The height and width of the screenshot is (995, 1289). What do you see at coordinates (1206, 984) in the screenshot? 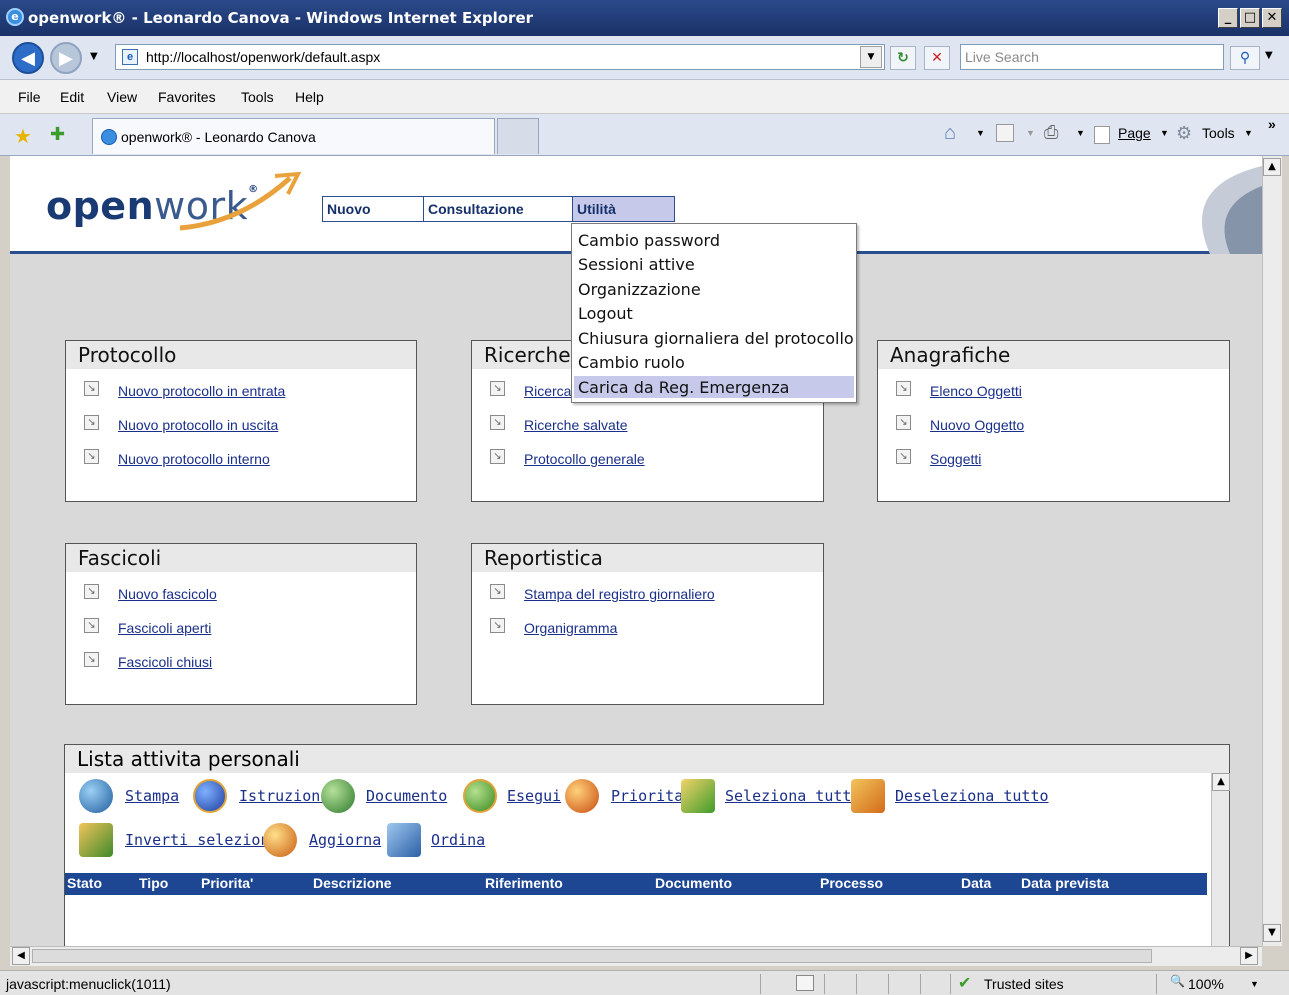
I see `zoom-level: 100%` at bounding box center [1206, 984].